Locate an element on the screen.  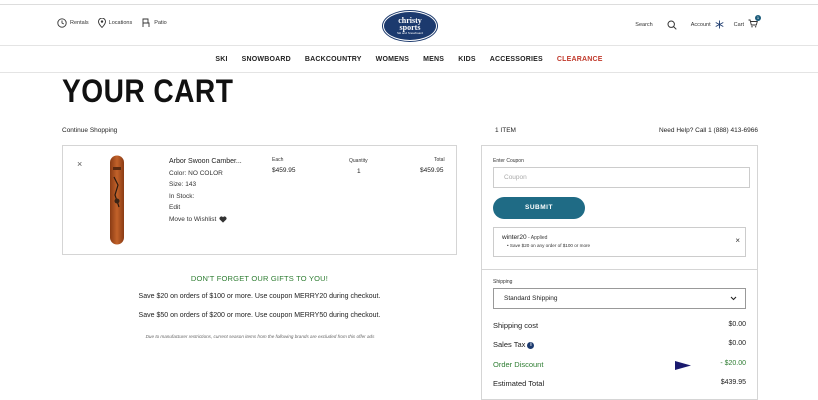
header-account-links: Search Account Cart 1 is located at coordinates (693, 22).